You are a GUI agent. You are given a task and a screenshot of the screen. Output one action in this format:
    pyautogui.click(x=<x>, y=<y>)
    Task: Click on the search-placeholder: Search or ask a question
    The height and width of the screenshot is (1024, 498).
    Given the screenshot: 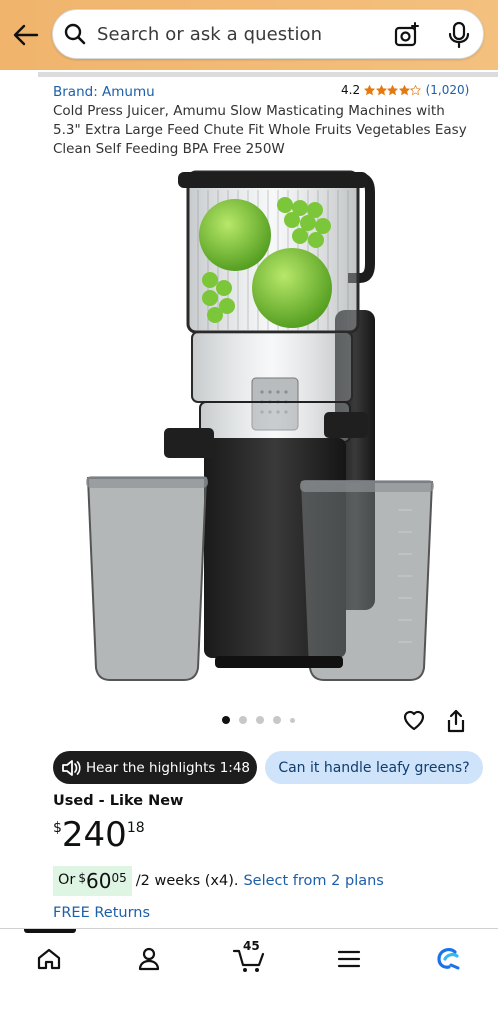 What is the action you would take?
    pyautogui.click(x=210, y=34)
    